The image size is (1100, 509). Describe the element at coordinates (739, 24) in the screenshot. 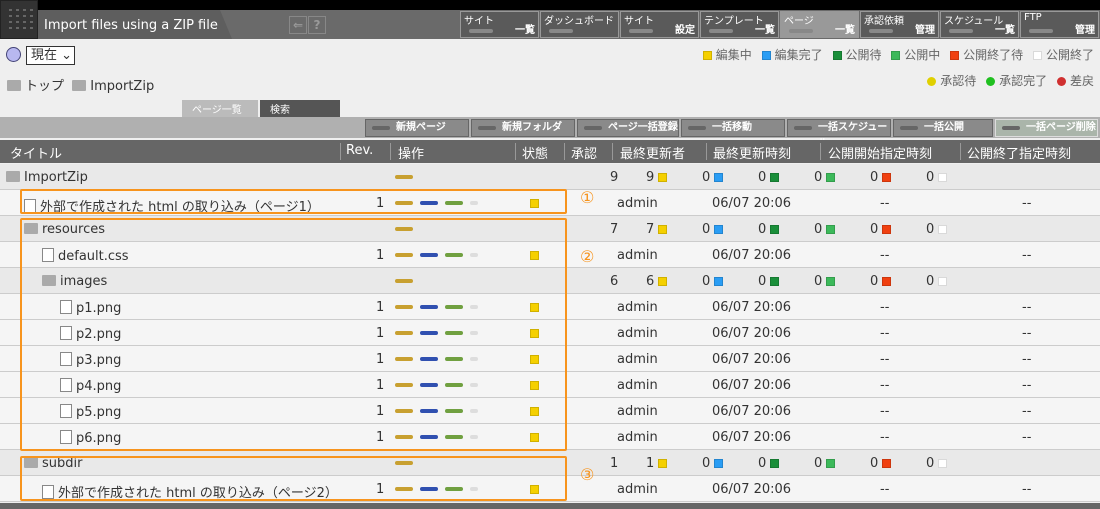

I see `nav-button-3: テンプレート 一覧` at that location.